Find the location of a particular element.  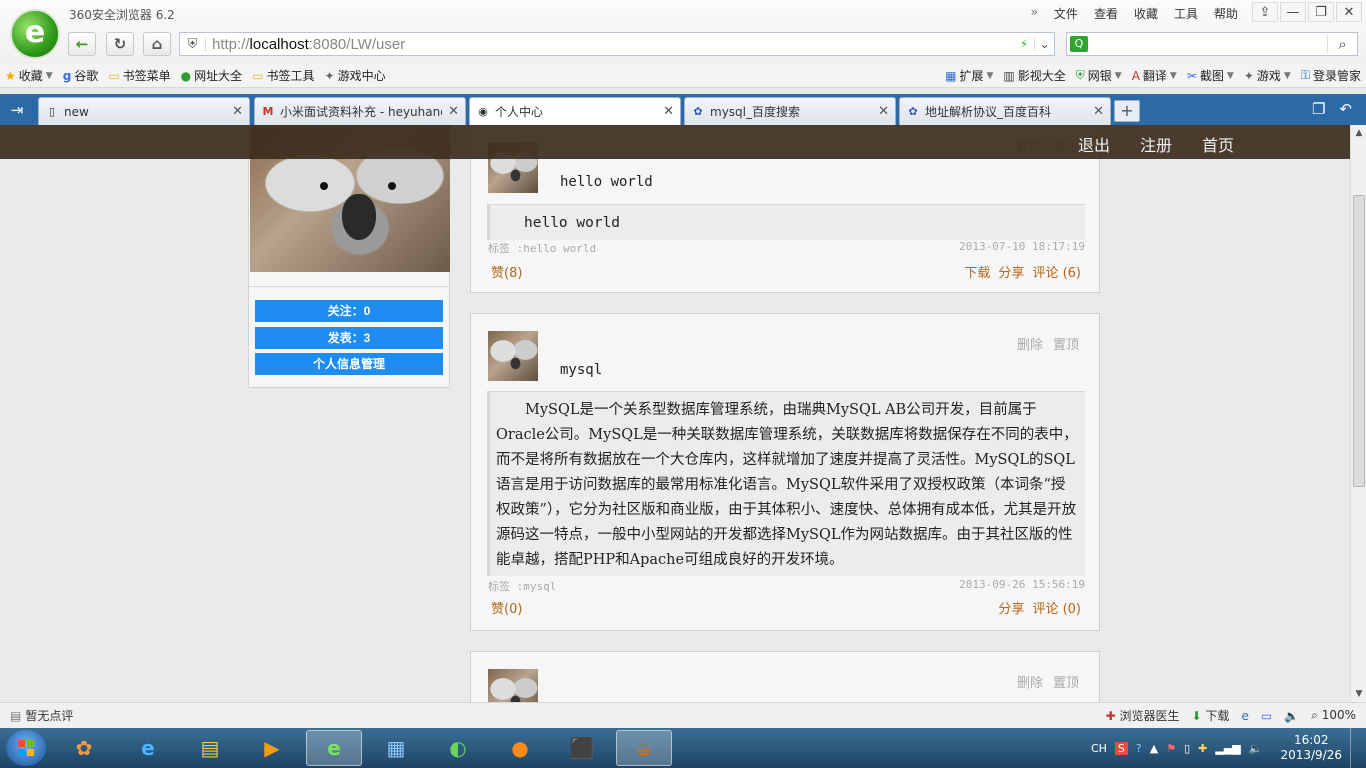

menu-help: 帮助 is located at coordinates (1226, 13).